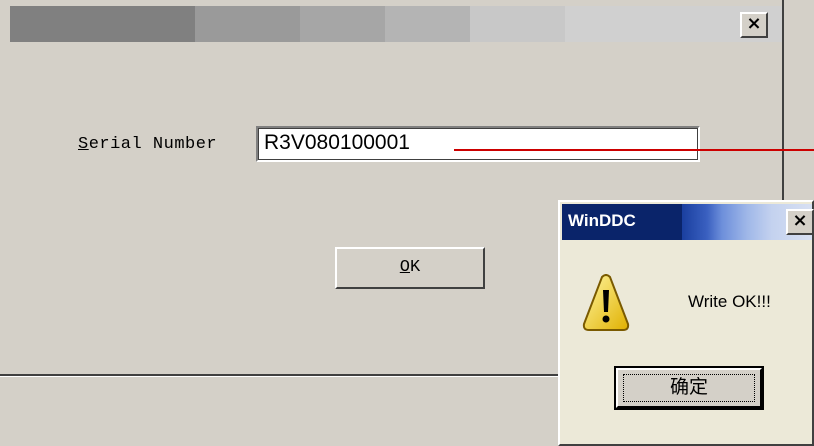 Image resolution: width=814 pixels, height=446 pixels. Describe the element at coordinates (337, 142) in the screenshot. I see `serial-number-value: R3V080100001` at that location.